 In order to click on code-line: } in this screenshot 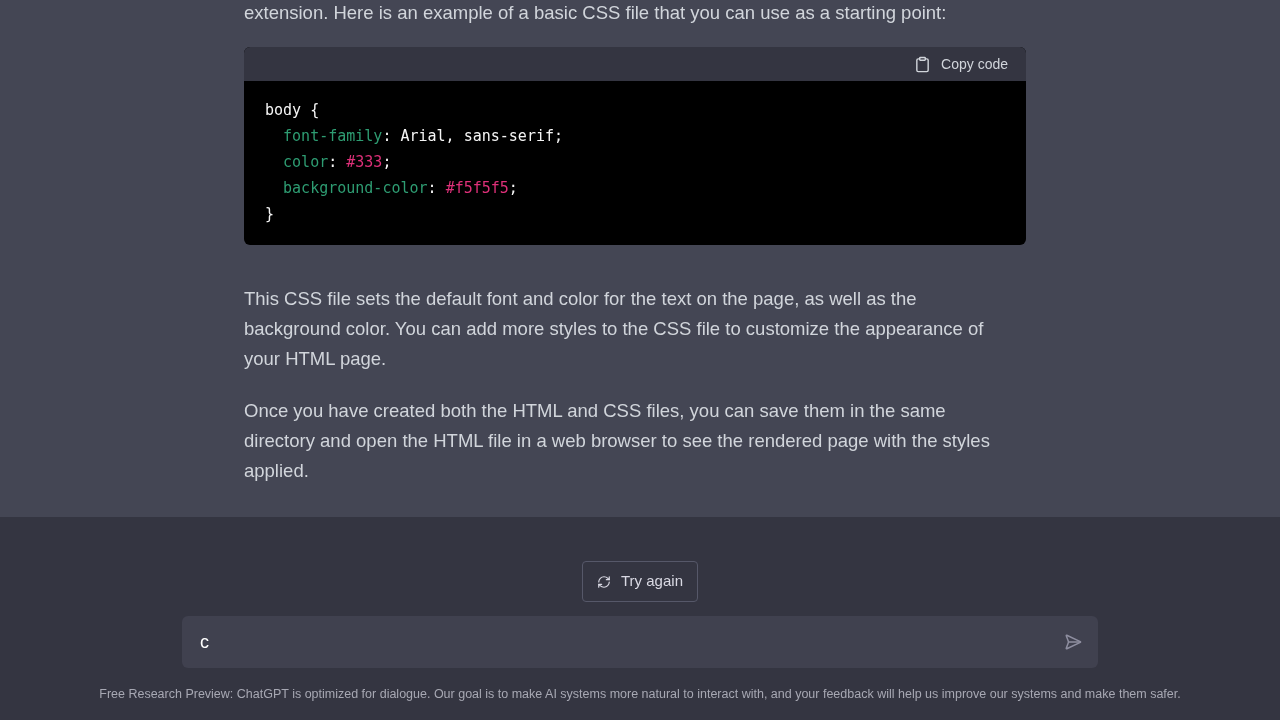, I will do `click(270, 214)`.